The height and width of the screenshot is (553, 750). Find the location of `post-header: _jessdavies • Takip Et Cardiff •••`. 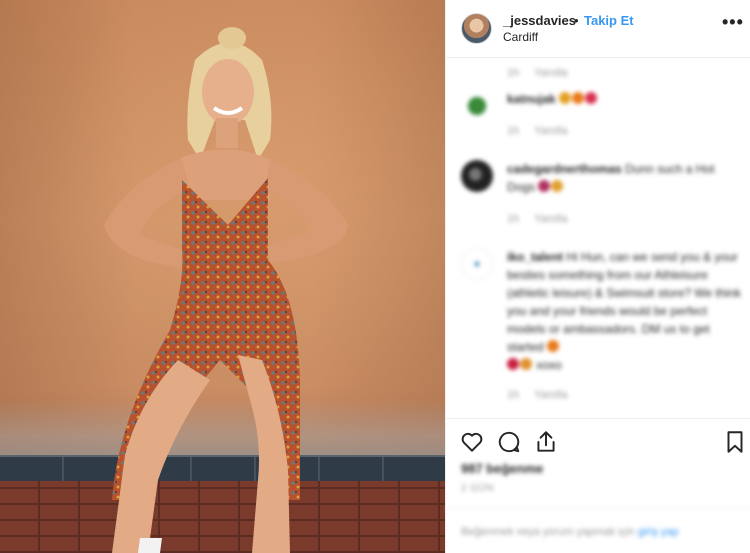

post-header: _jessdavies • Takip Et Cardiff ••• is located at coordinates (598, 29).